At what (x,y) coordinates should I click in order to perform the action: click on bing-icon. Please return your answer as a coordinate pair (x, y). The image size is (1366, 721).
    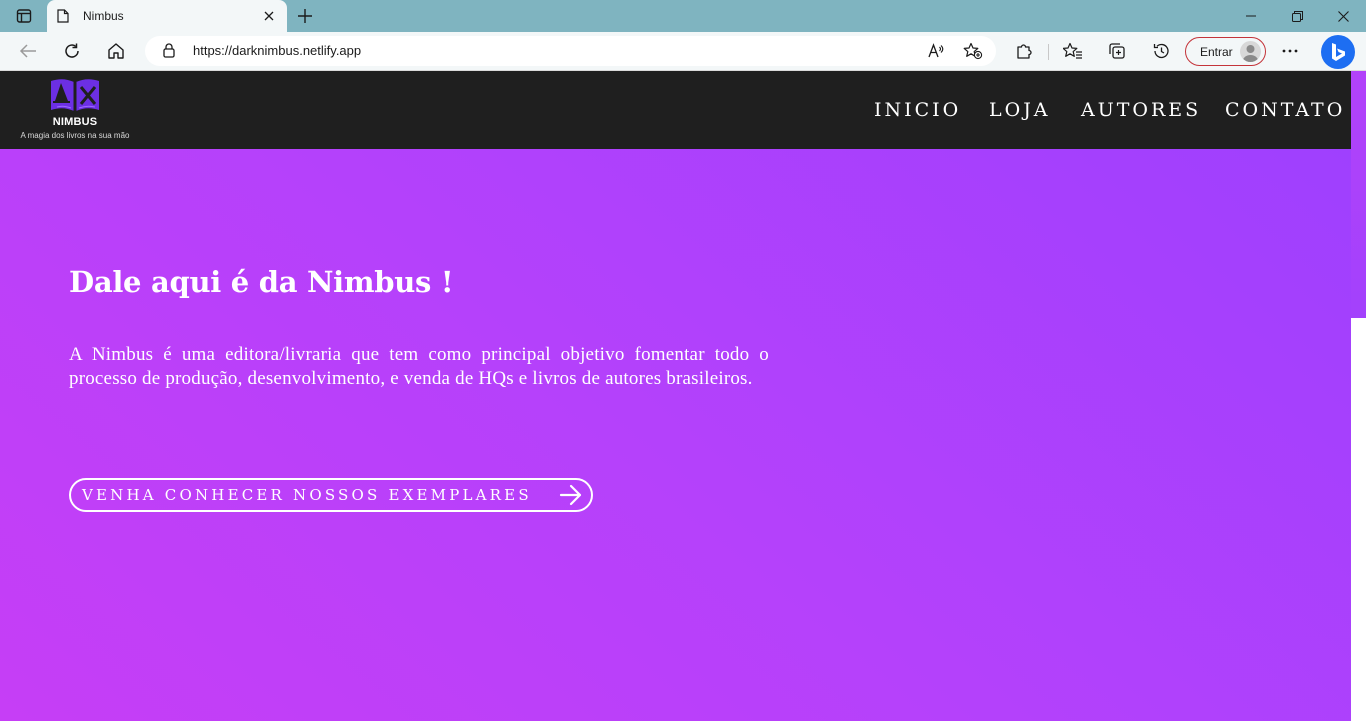
    Looking at the image, I should click on (1338, 52).